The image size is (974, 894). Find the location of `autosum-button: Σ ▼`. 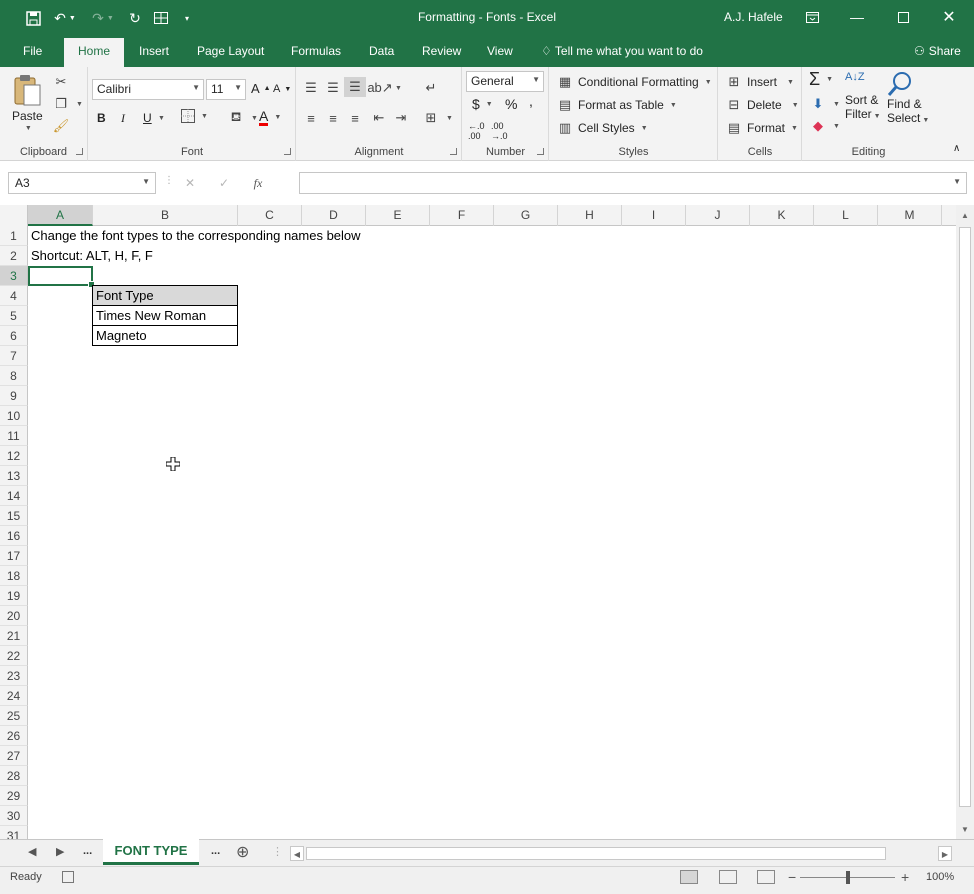

autosum-button: Σ ▼ is located at coordinates (821, 79).